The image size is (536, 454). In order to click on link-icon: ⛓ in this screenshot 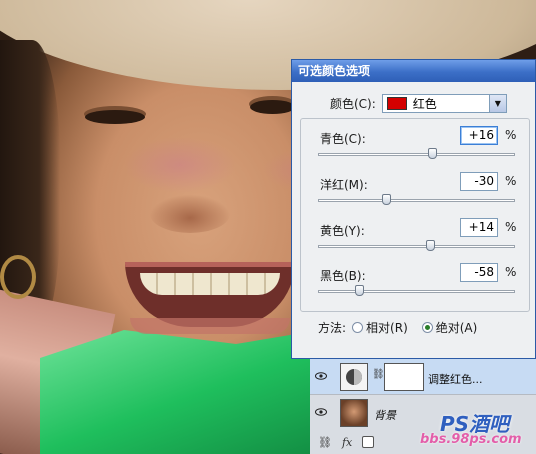, I will do `click(325, 442)`.